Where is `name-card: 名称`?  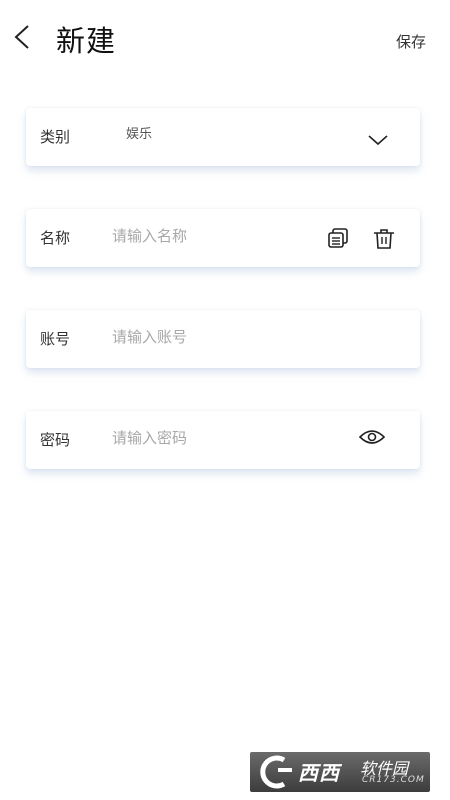 name-card: 名称 is located at coordinates (223, 238).